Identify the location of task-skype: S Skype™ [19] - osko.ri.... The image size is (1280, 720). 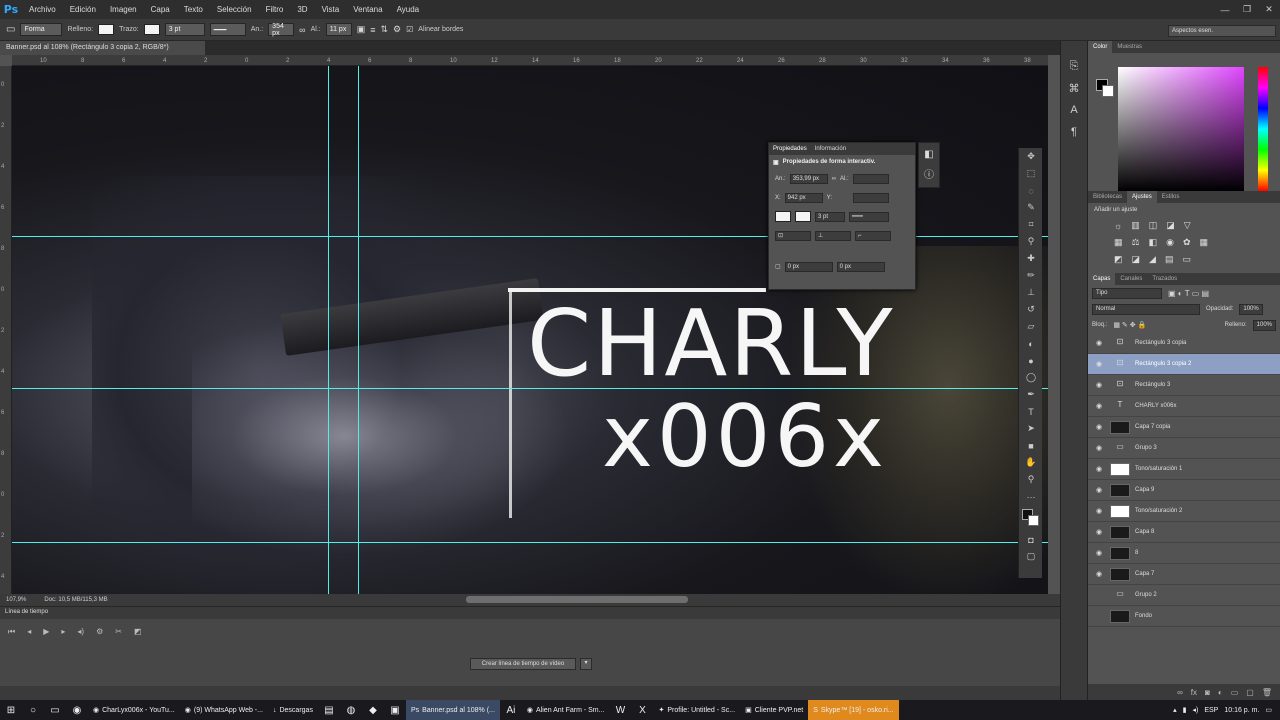
(853, 710).